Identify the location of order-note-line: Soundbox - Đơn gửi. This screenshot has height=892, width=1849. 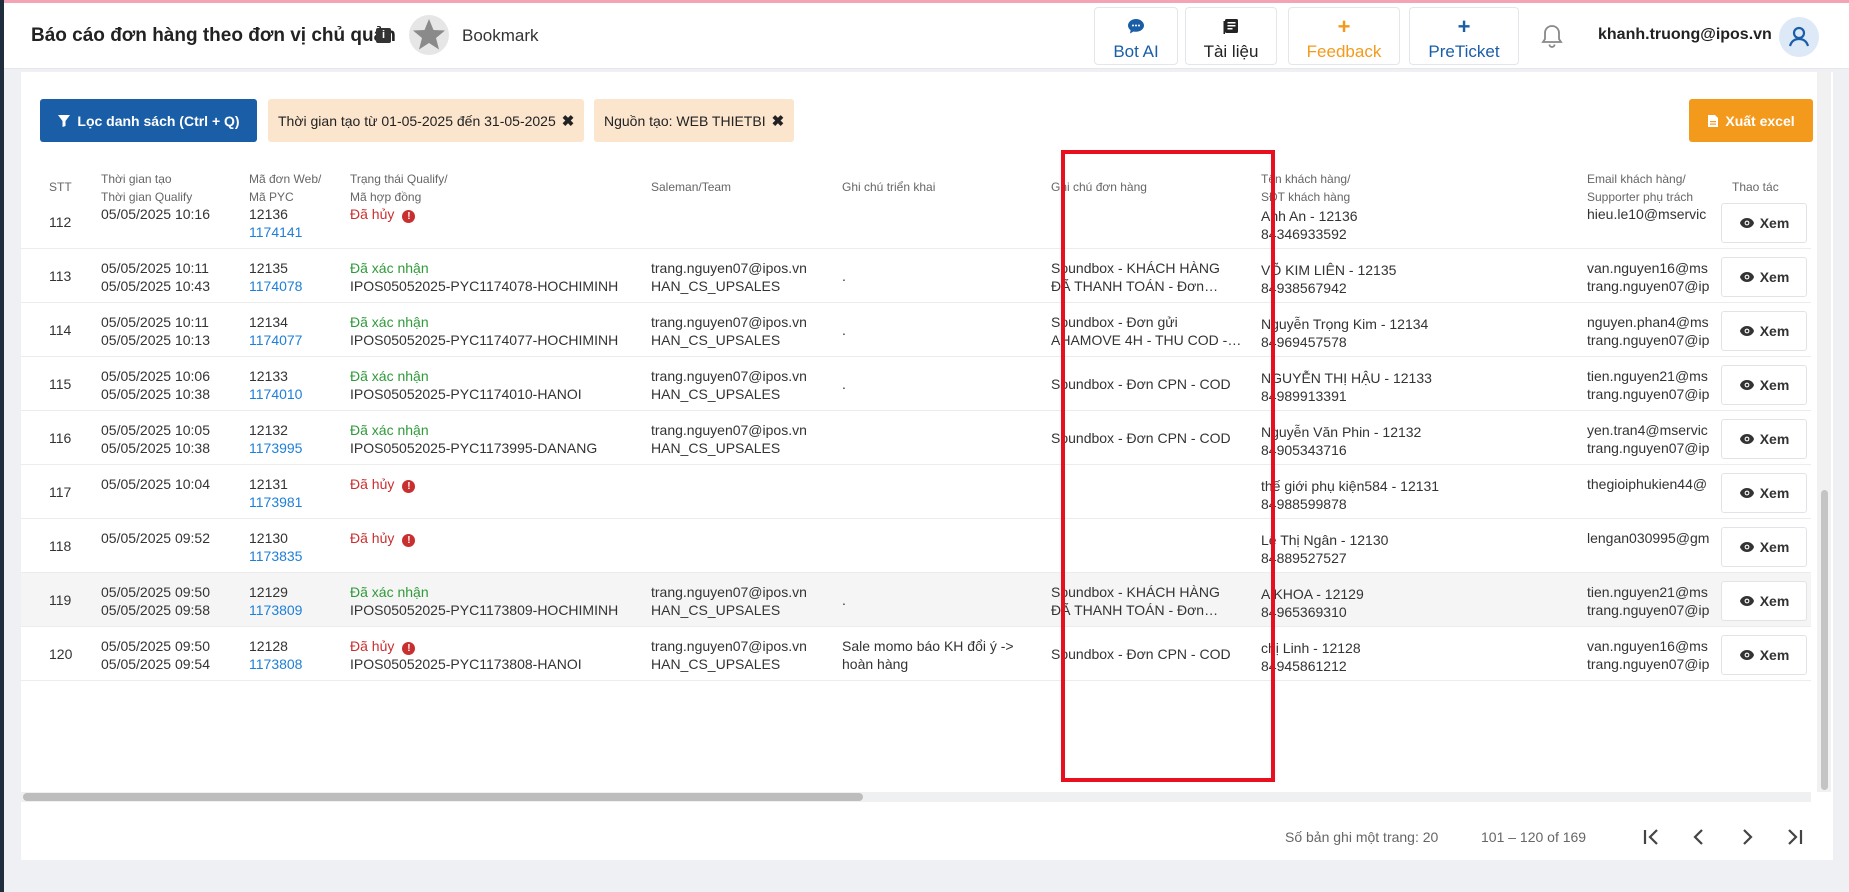
(1114, 322).